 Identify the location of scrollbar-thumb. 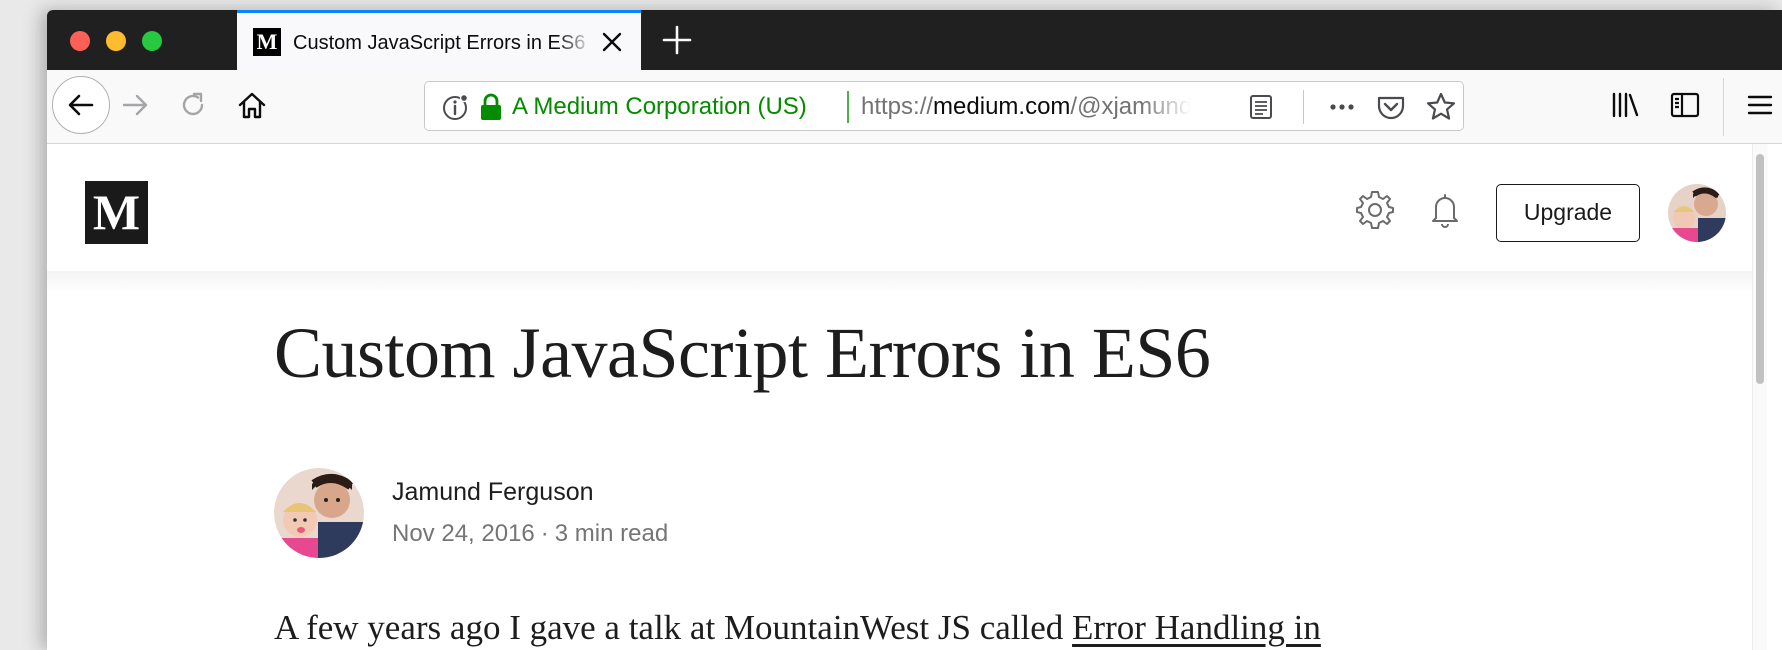
(1760, 269).